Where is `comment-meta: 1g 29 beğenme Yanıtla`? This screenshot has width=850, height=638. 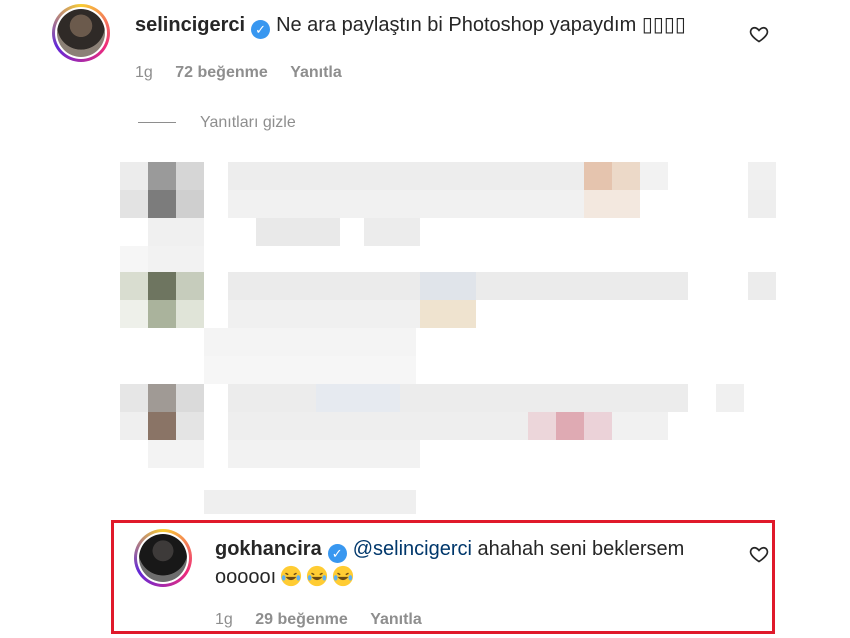 comment-meta: 1g 29 beğenme Yanıtla is located at coordinates (327, 620).